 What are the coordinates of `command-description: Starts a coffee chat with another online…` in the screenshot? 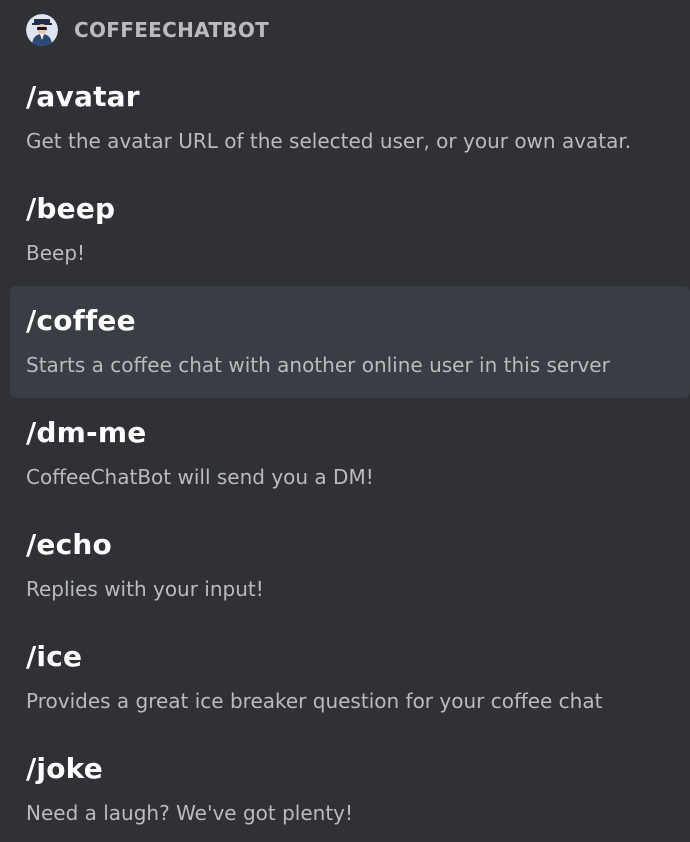 It's located at (318, 365).